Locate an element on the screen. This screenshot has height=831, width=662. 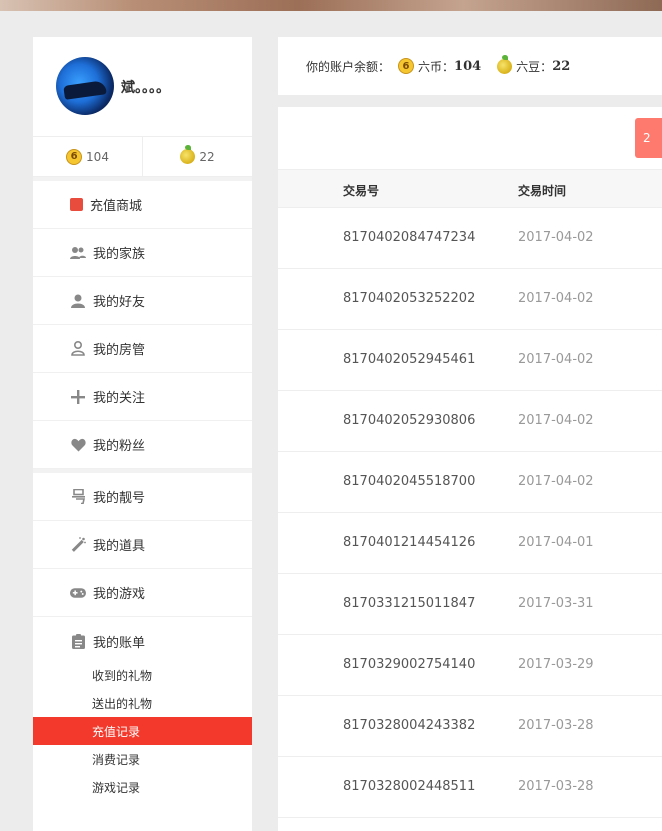
coin-balance-value: 104 is located at coordinates (97, 156).